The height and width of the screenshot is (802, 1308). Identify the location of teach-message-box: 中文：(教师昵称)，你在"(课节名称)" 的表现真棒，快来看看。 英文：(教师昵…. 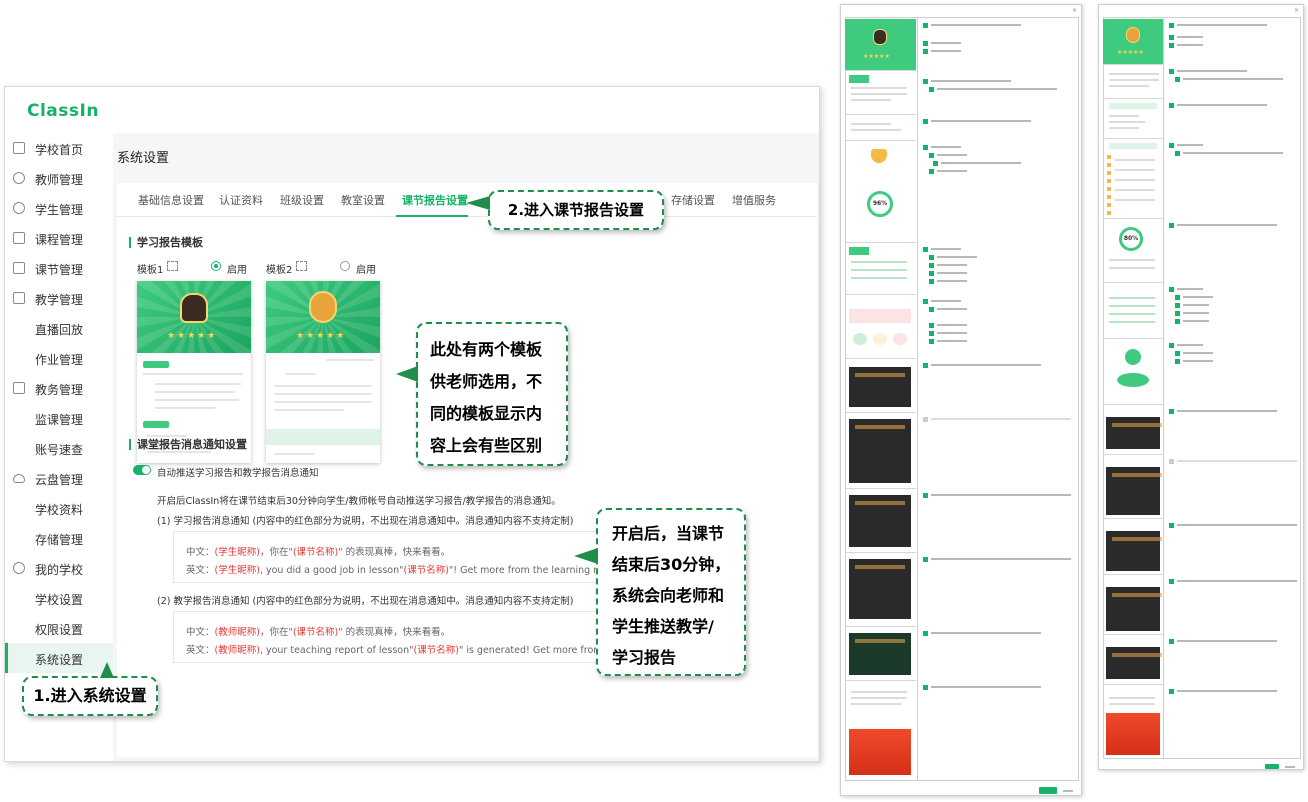
(405, 637).